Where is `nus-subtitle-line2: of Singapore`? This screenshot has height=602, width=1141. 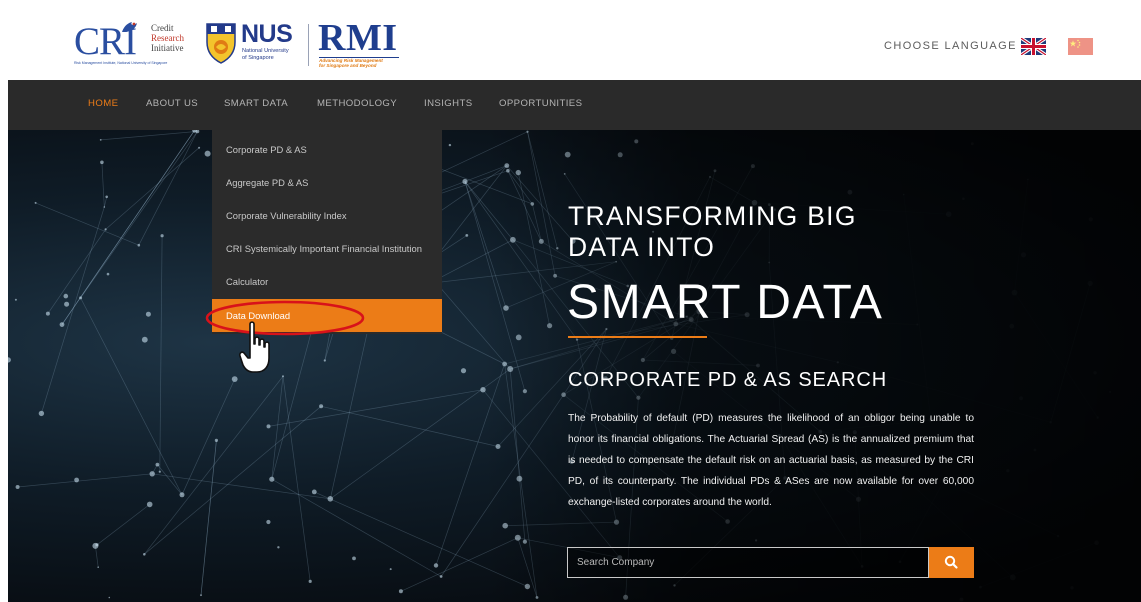
nus-subtitle-line2: of Singapore is located at coordinates (258, 58).